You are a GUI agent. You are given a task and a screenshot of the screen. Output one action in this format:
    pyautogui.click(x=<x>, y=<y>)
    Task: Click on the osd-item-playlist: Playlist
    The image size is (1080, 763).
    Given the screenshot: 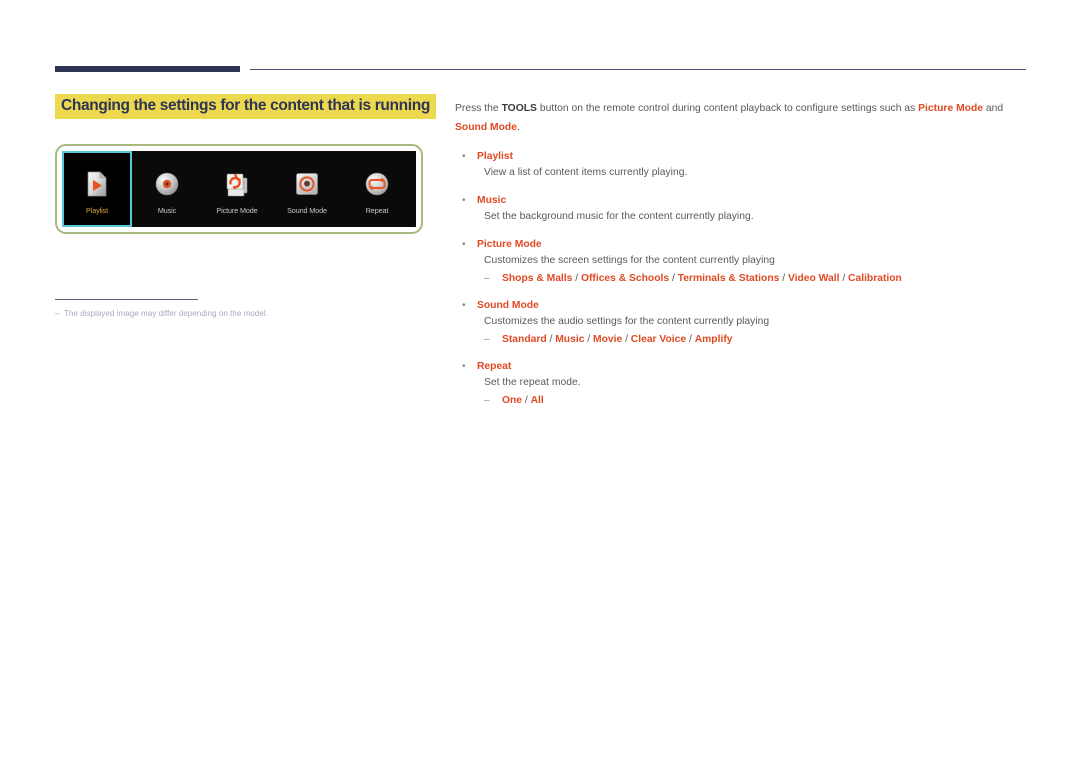 What is the action you would take?
    pyautogui.click(x=97, y=189)
    